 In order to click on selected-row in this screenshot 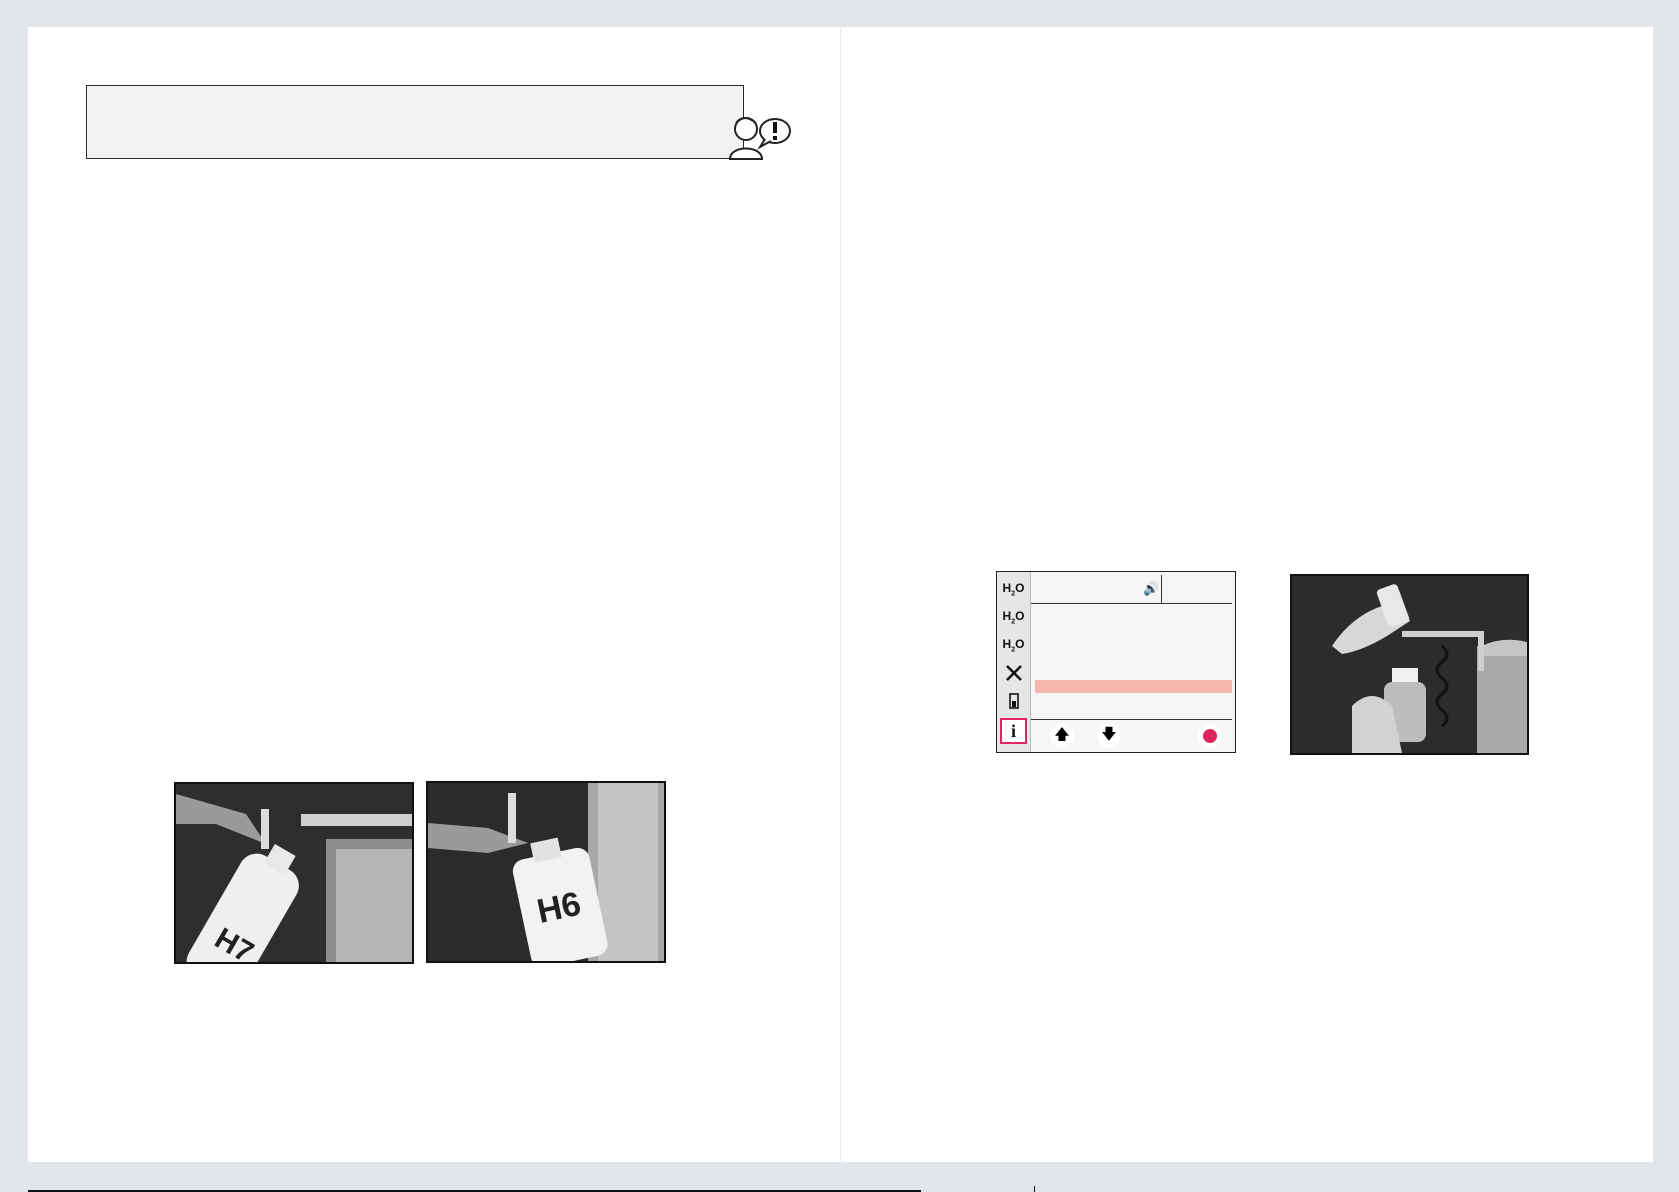, I will do `click(1133, 686)`.